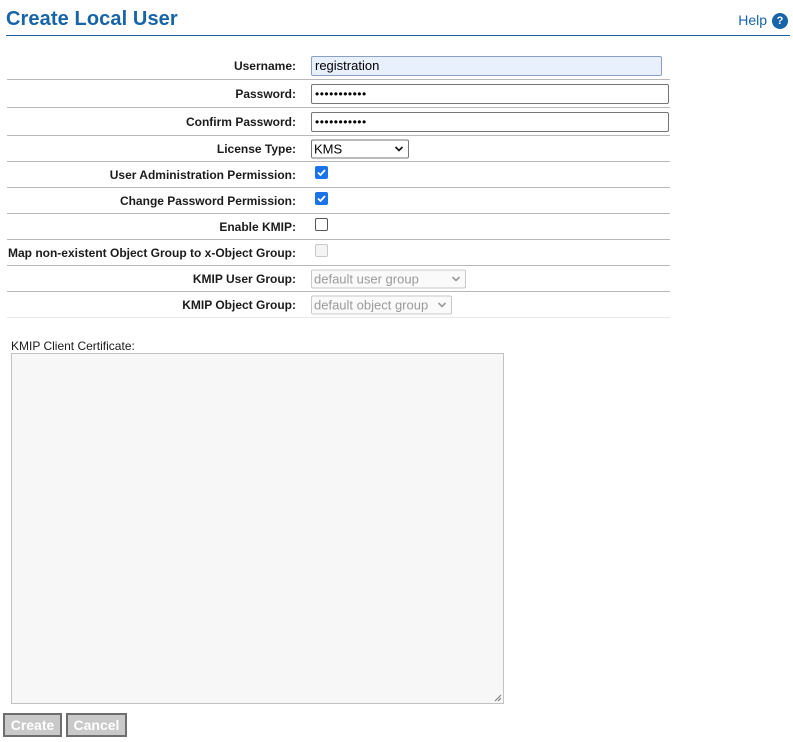 The height and width of the screenshot is (742, 793). I want to click on confirm-password-label: Confirm Password:, so click(240, 121).